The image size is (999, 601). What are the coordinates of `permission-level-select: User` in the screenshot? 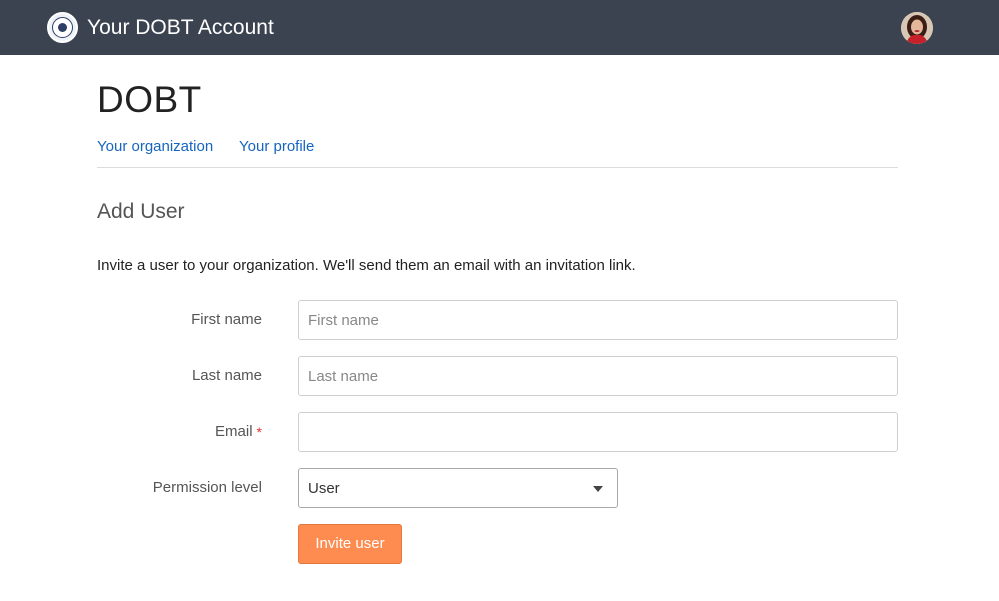 It's located at (458, 488).